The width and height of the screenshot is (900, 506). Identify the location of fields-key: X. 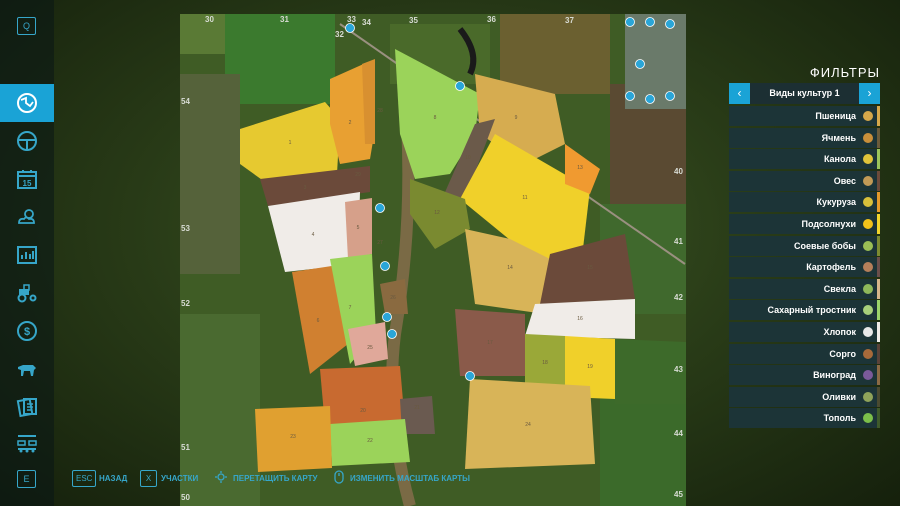
(148, 478).